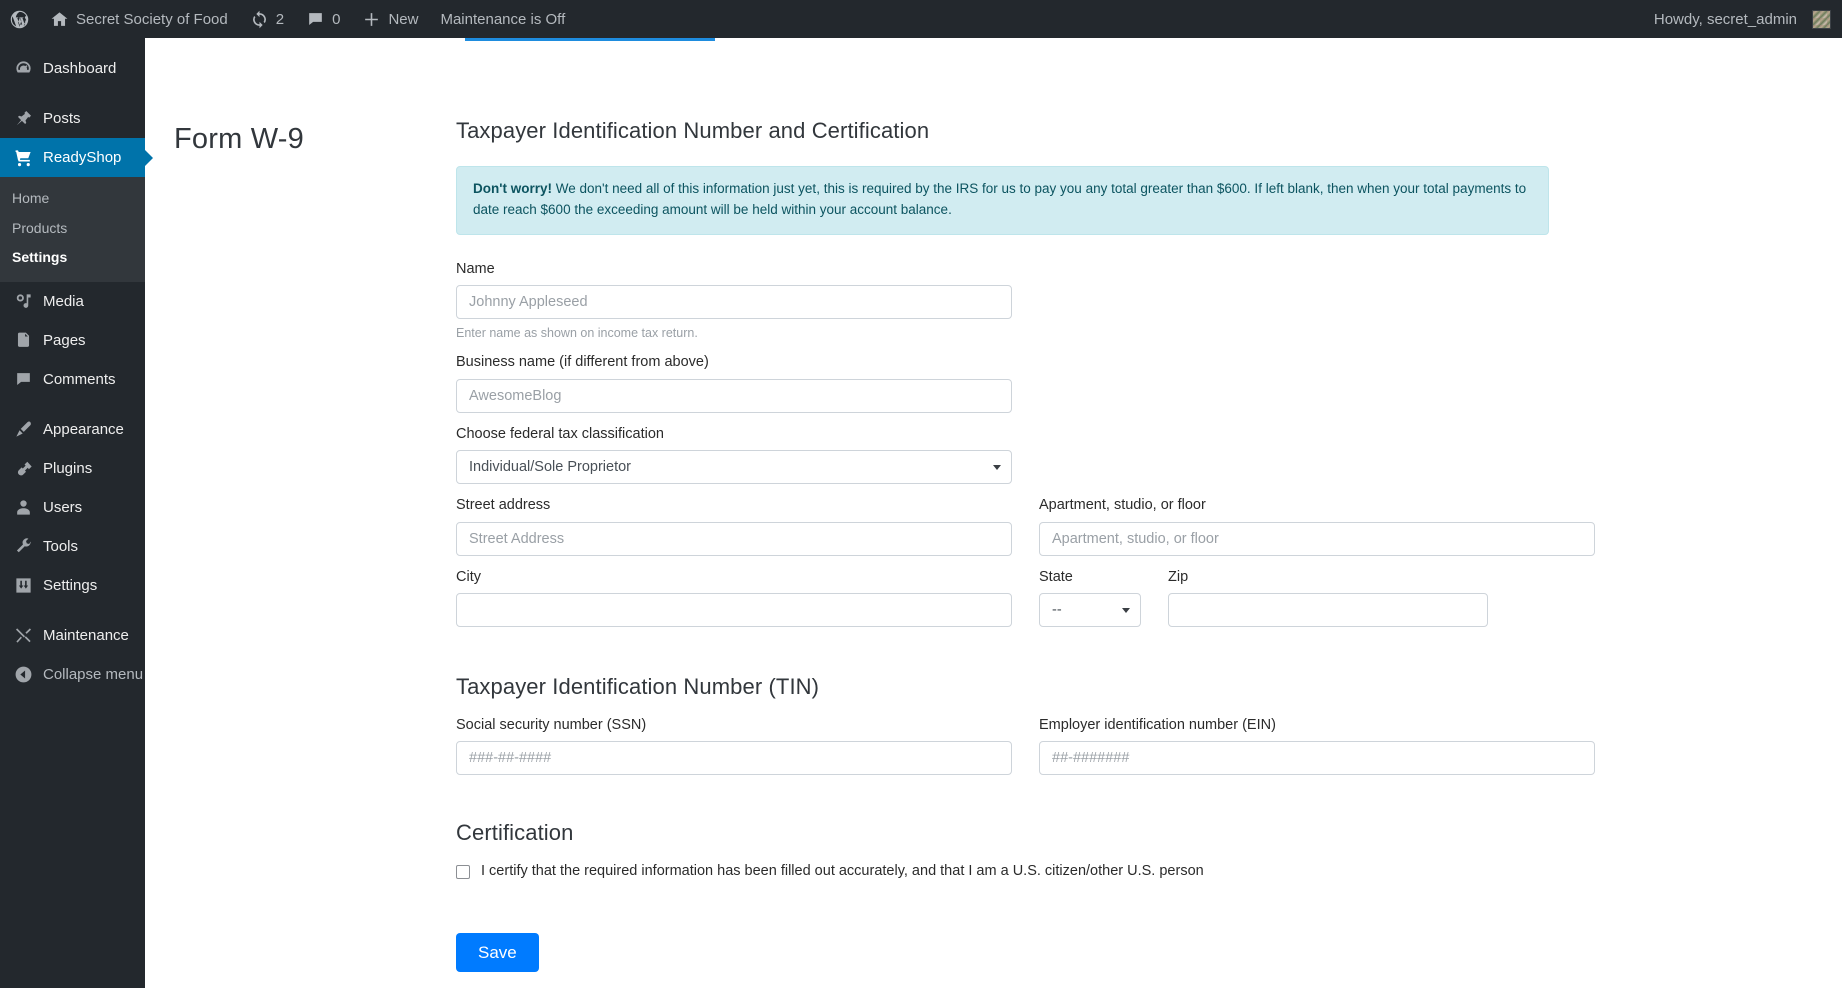 The image size is (1842, 988). Describe the element at coordinates (1122, 505) in the screenshot. I see `apartment-label: Apartment, studio, or floor` at that location.